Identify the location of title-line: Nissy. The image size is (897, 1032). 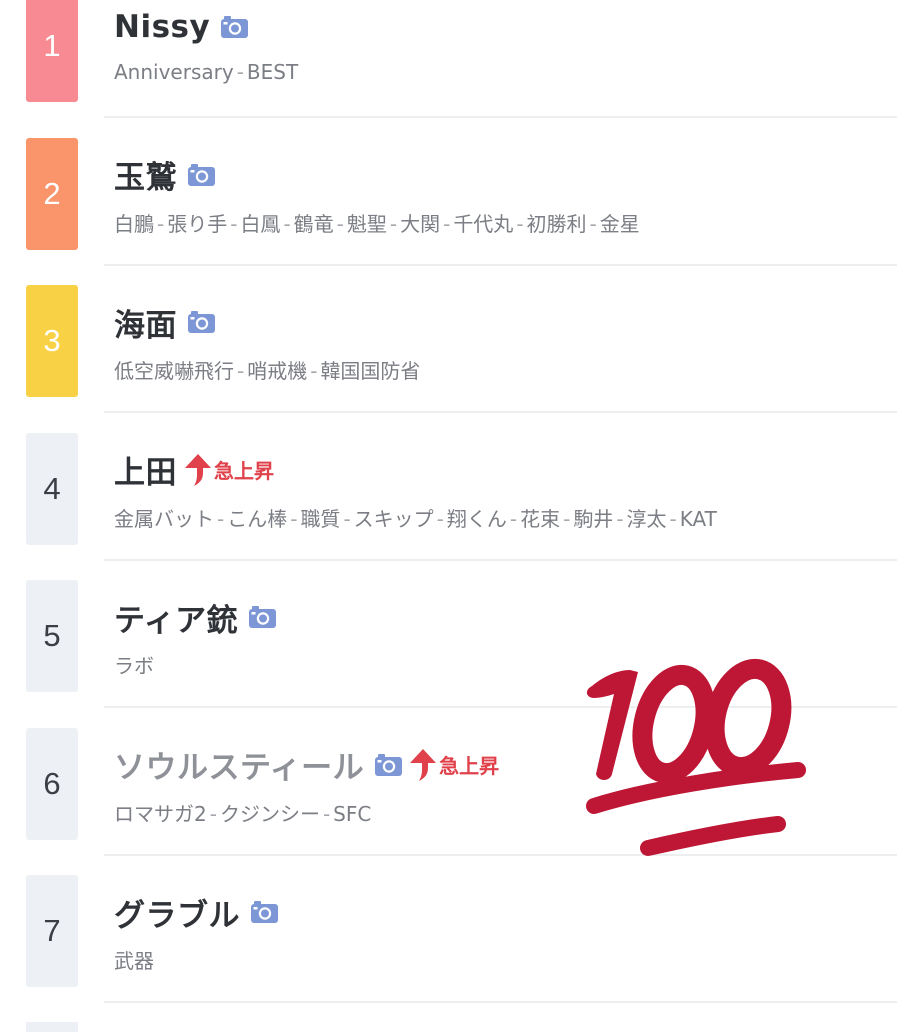
(181, 27).